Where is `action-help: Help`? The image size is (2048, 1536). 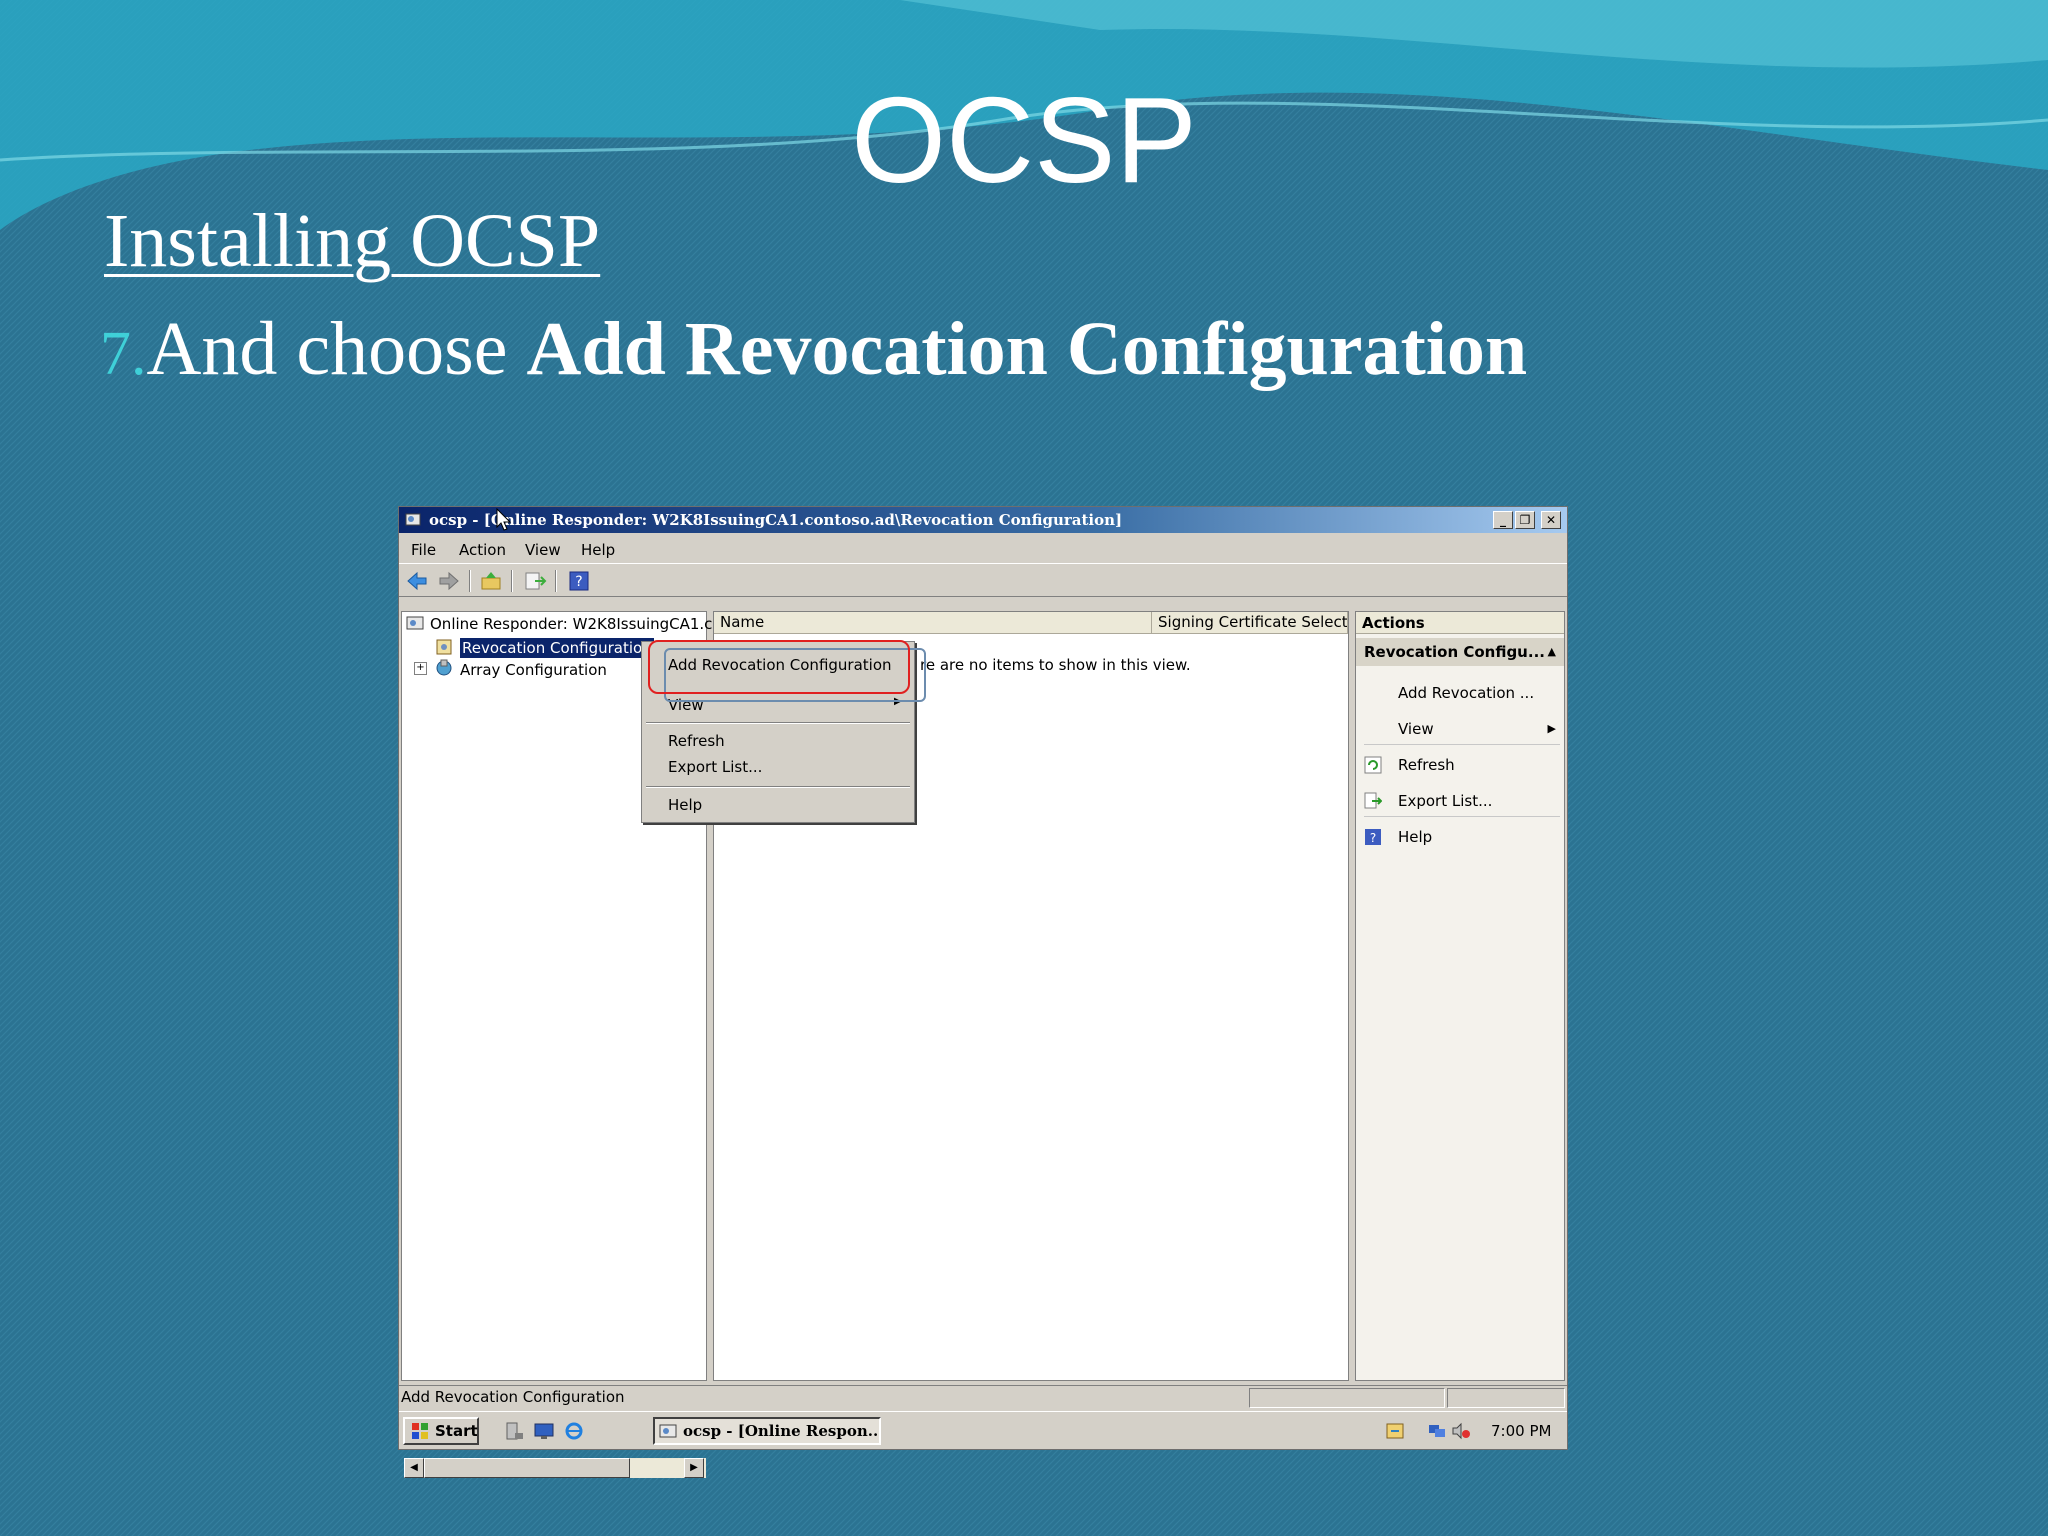 action-help: Help is located at coordinates (1415, 837).